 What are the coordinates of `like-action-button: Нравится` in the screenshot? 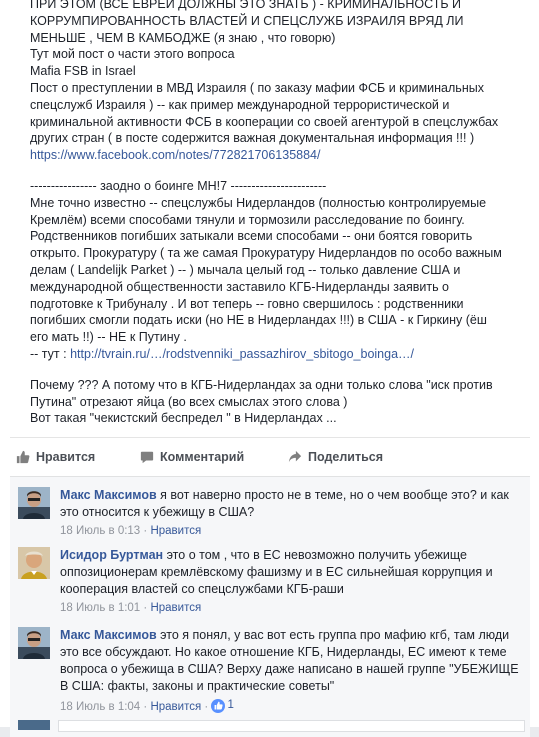 It's located at (55, 457).